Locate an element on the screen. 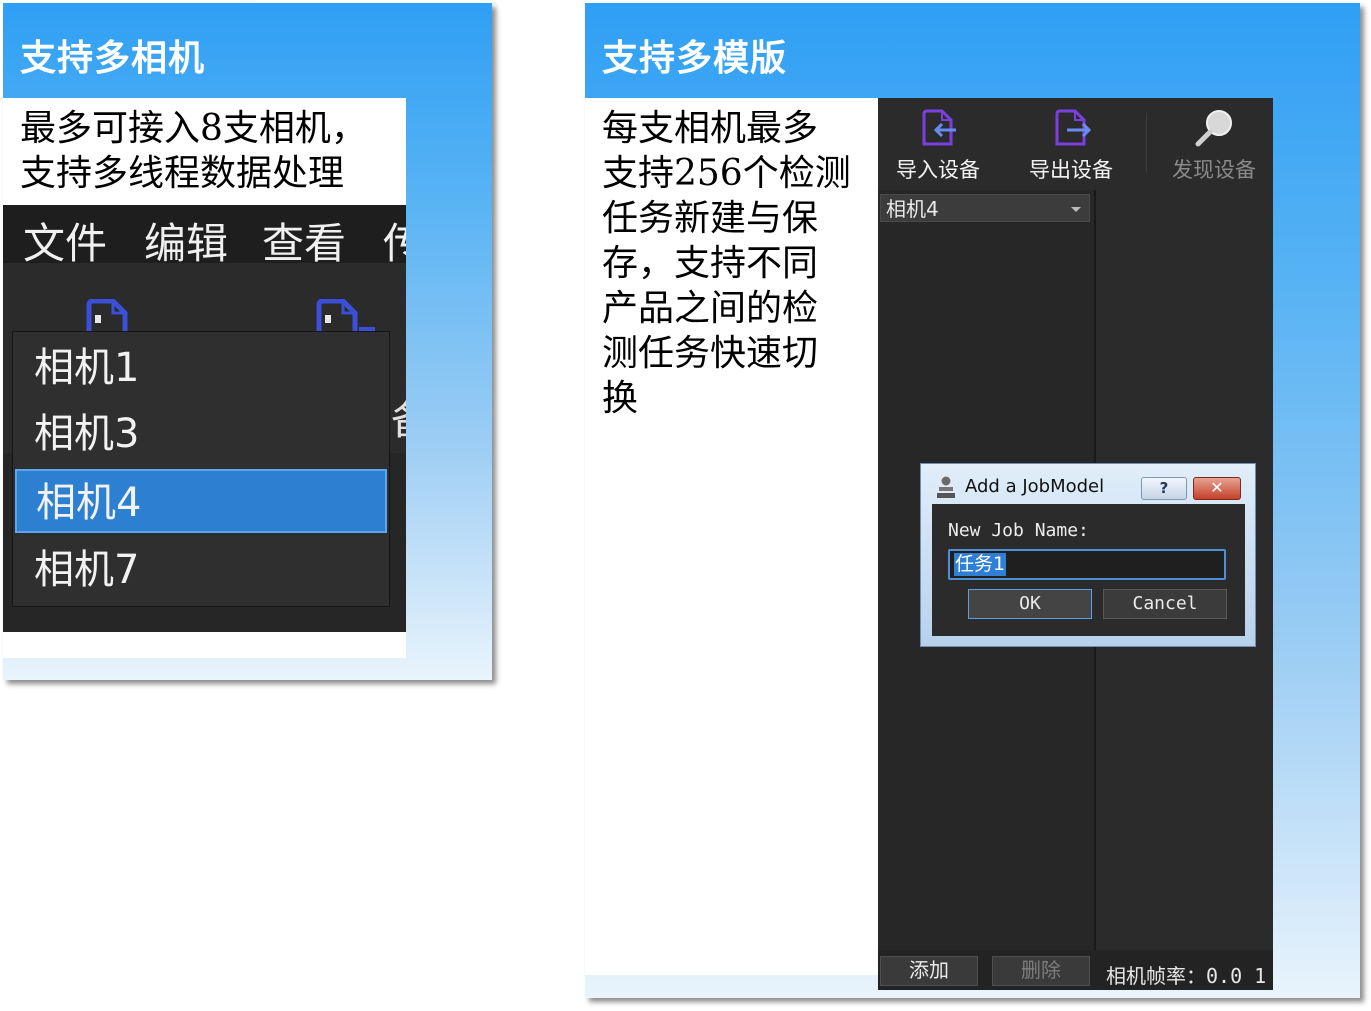 The height and width of the screenshot is (1011, 1371). description-line: 支持256个检测 is located at coordinates (726, 173).